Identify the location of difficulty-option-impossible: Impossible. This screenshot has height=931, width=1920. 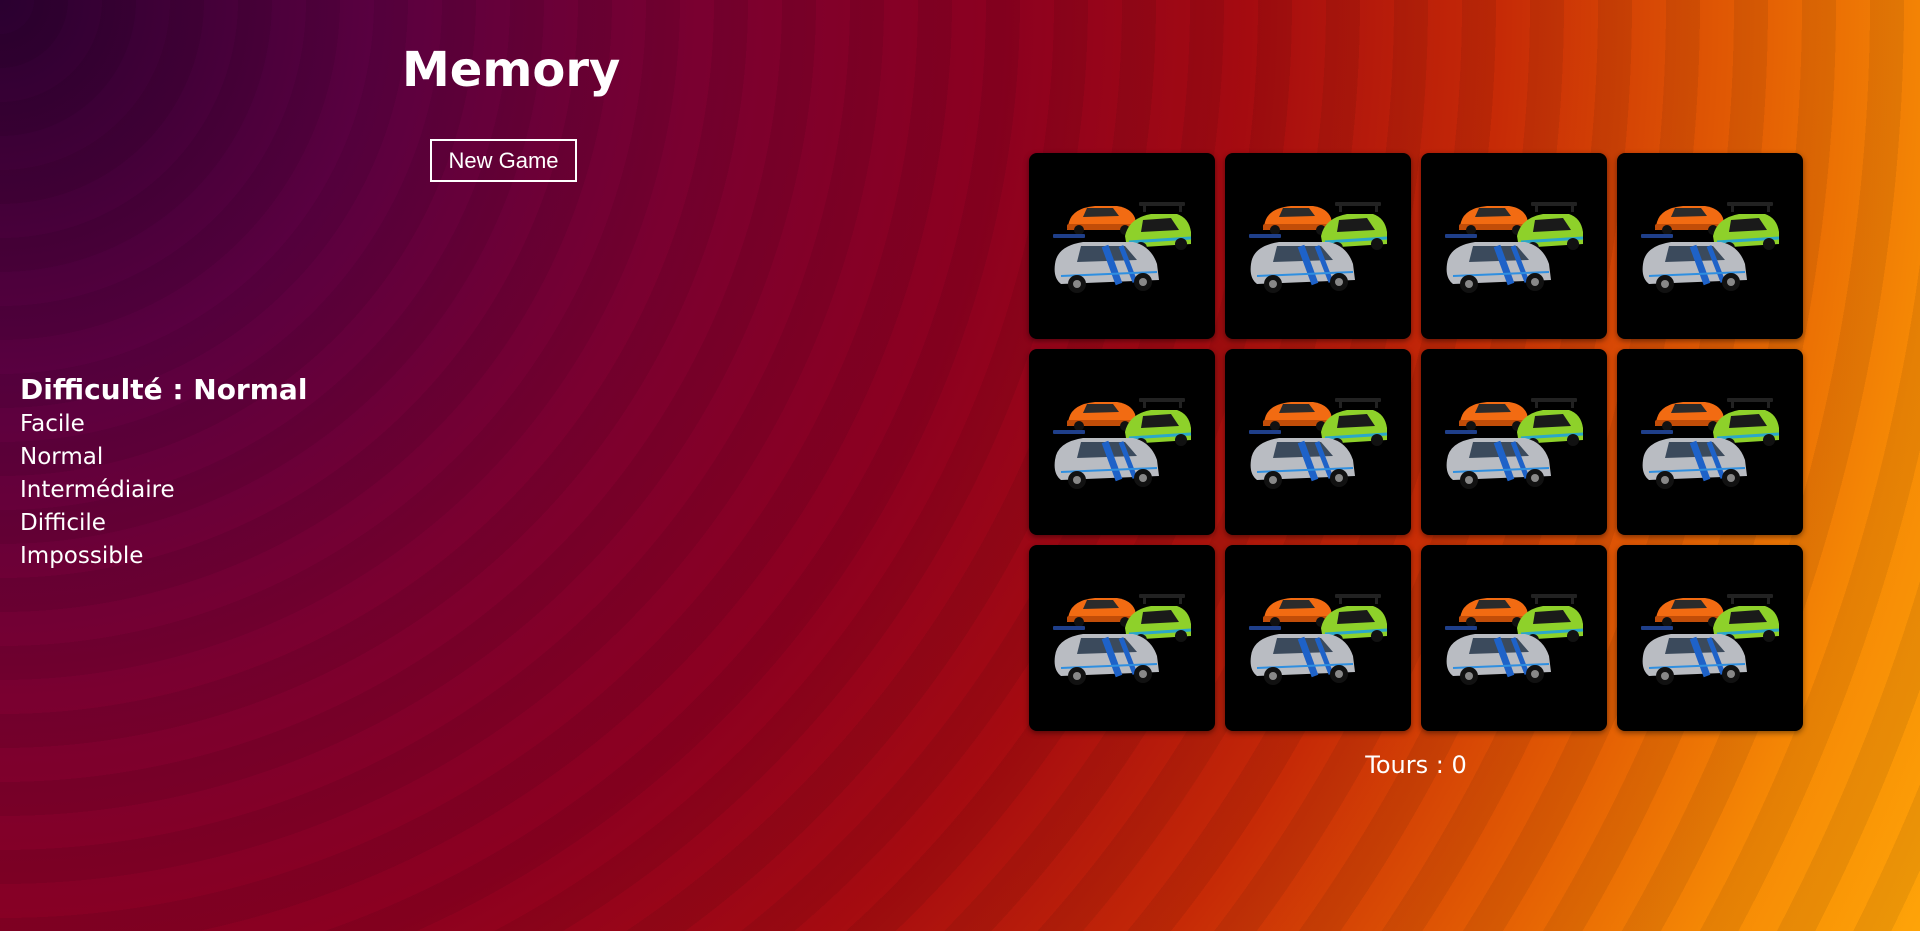
(163, 556).